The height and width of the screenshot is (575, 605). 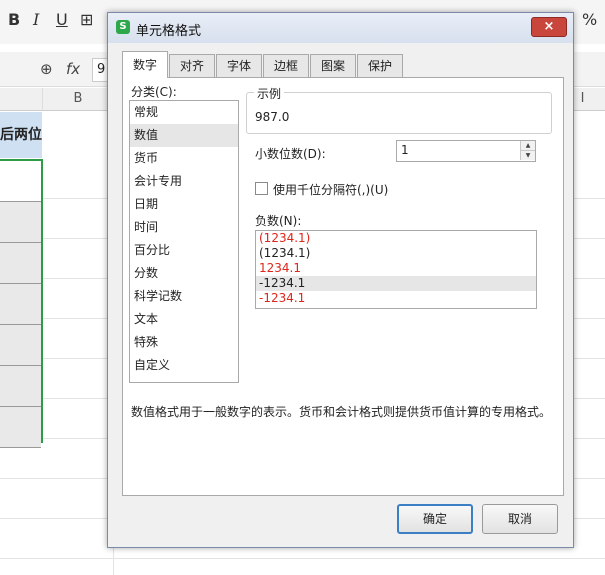 I want to click on tab-protection: 保护, so click(x=380, y=65).